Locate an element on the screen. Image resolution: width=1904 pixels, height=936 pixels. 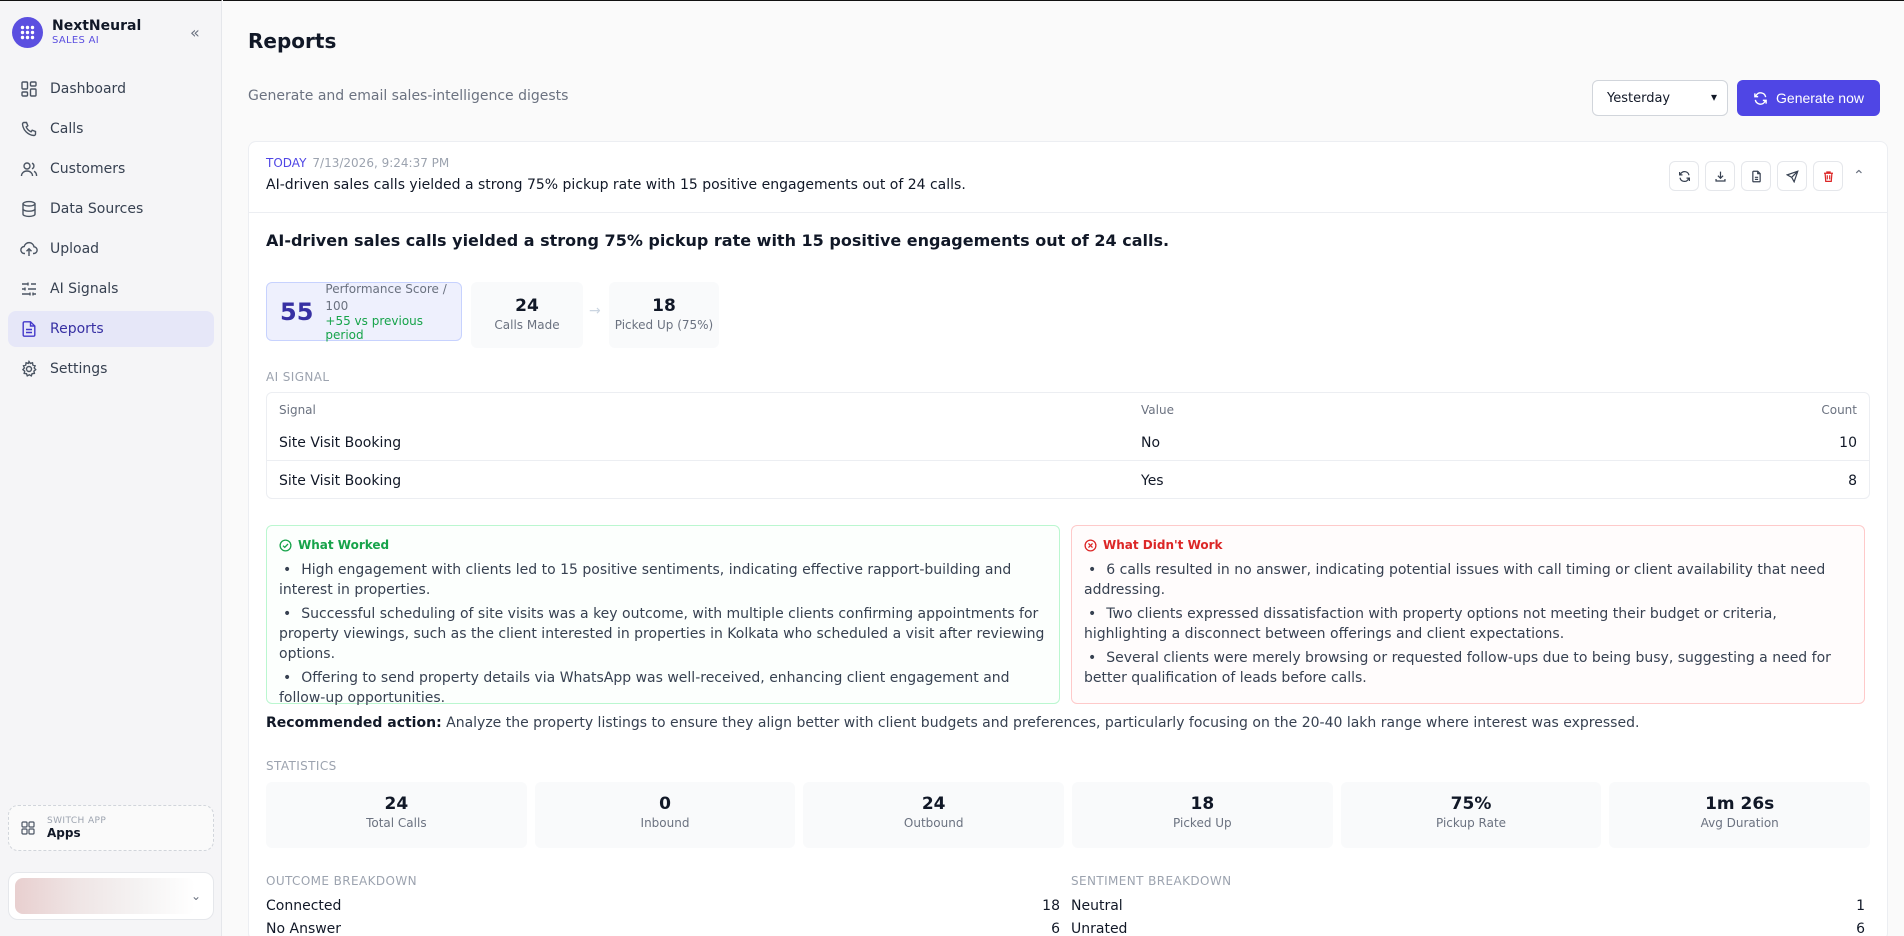
check-circle-icon is located at coordinates (285, 545).